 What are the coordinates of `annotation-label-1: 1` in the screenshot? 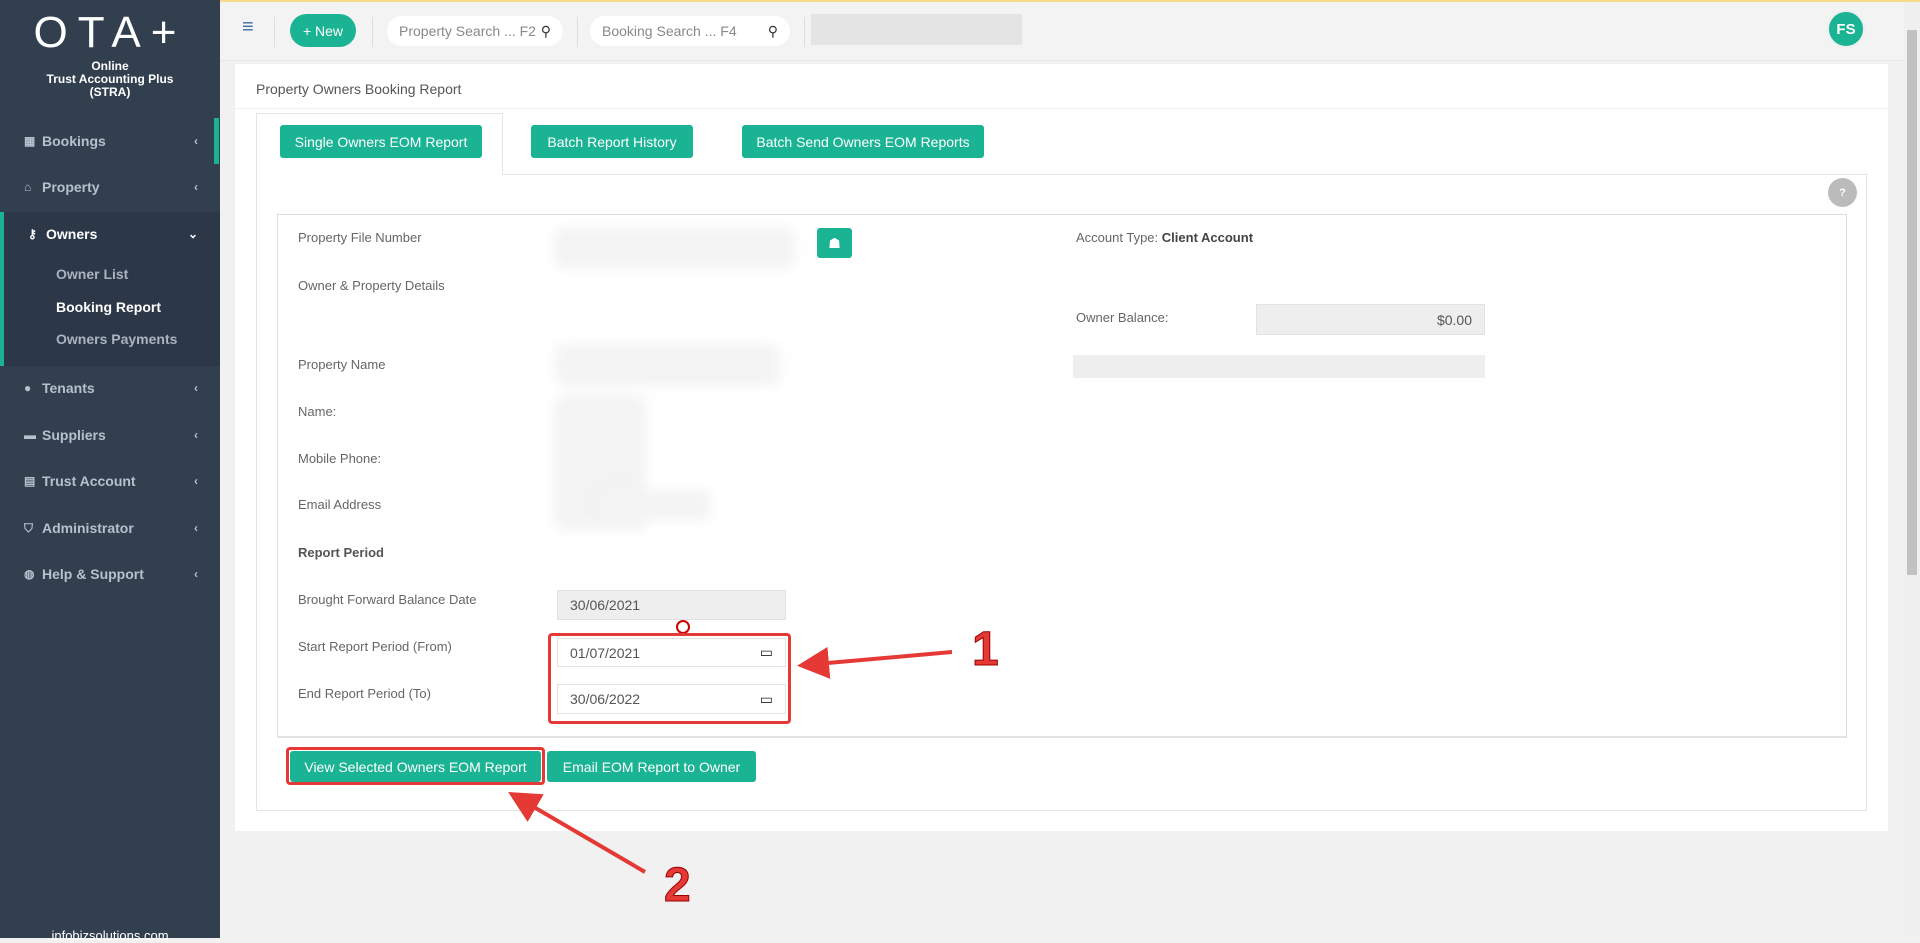 It's located at (986, 650).